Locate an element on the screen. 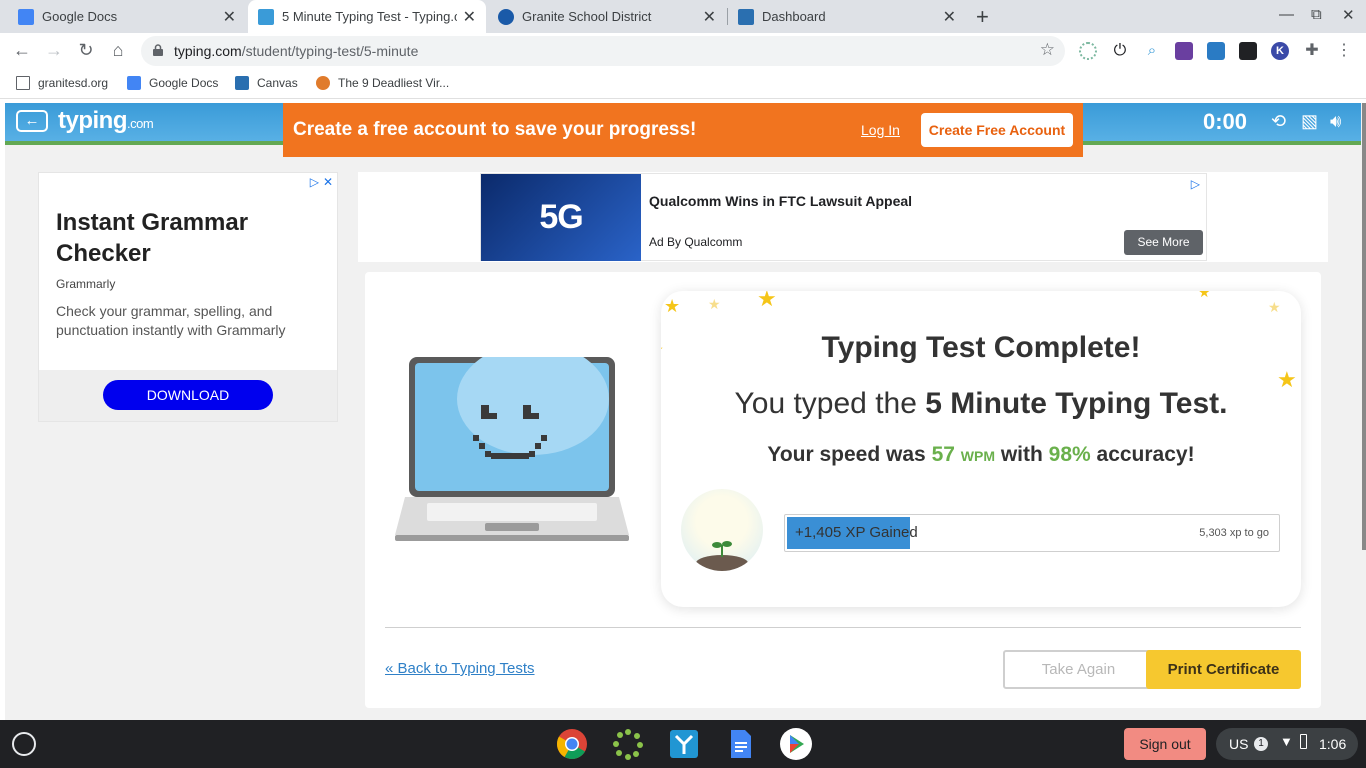 The image size is (1366, 768). ad-headline: Instant Grammar Checker is located at coordinates (152, 238).